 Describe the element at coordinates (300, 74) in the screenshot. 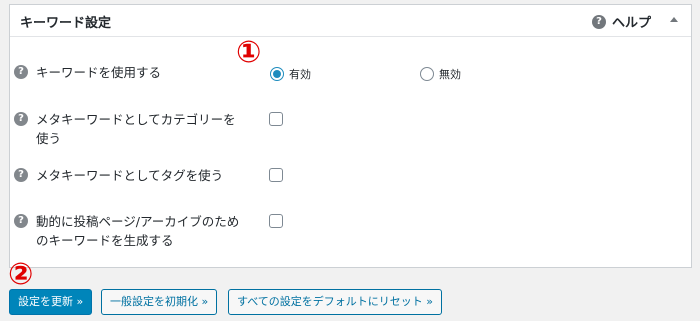

I see `radio-enable-label: 有効` at that location.